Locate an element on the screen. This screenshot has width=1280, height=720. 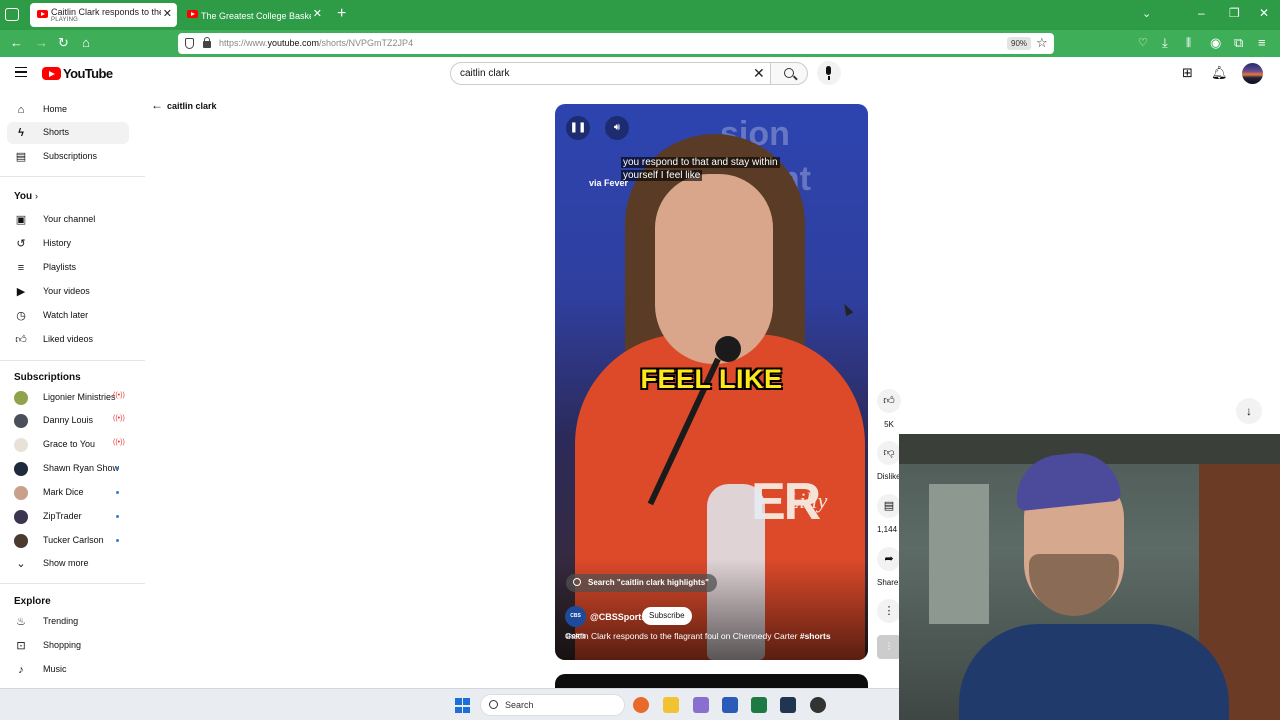
search-icon is located at coordinates (577, 582).